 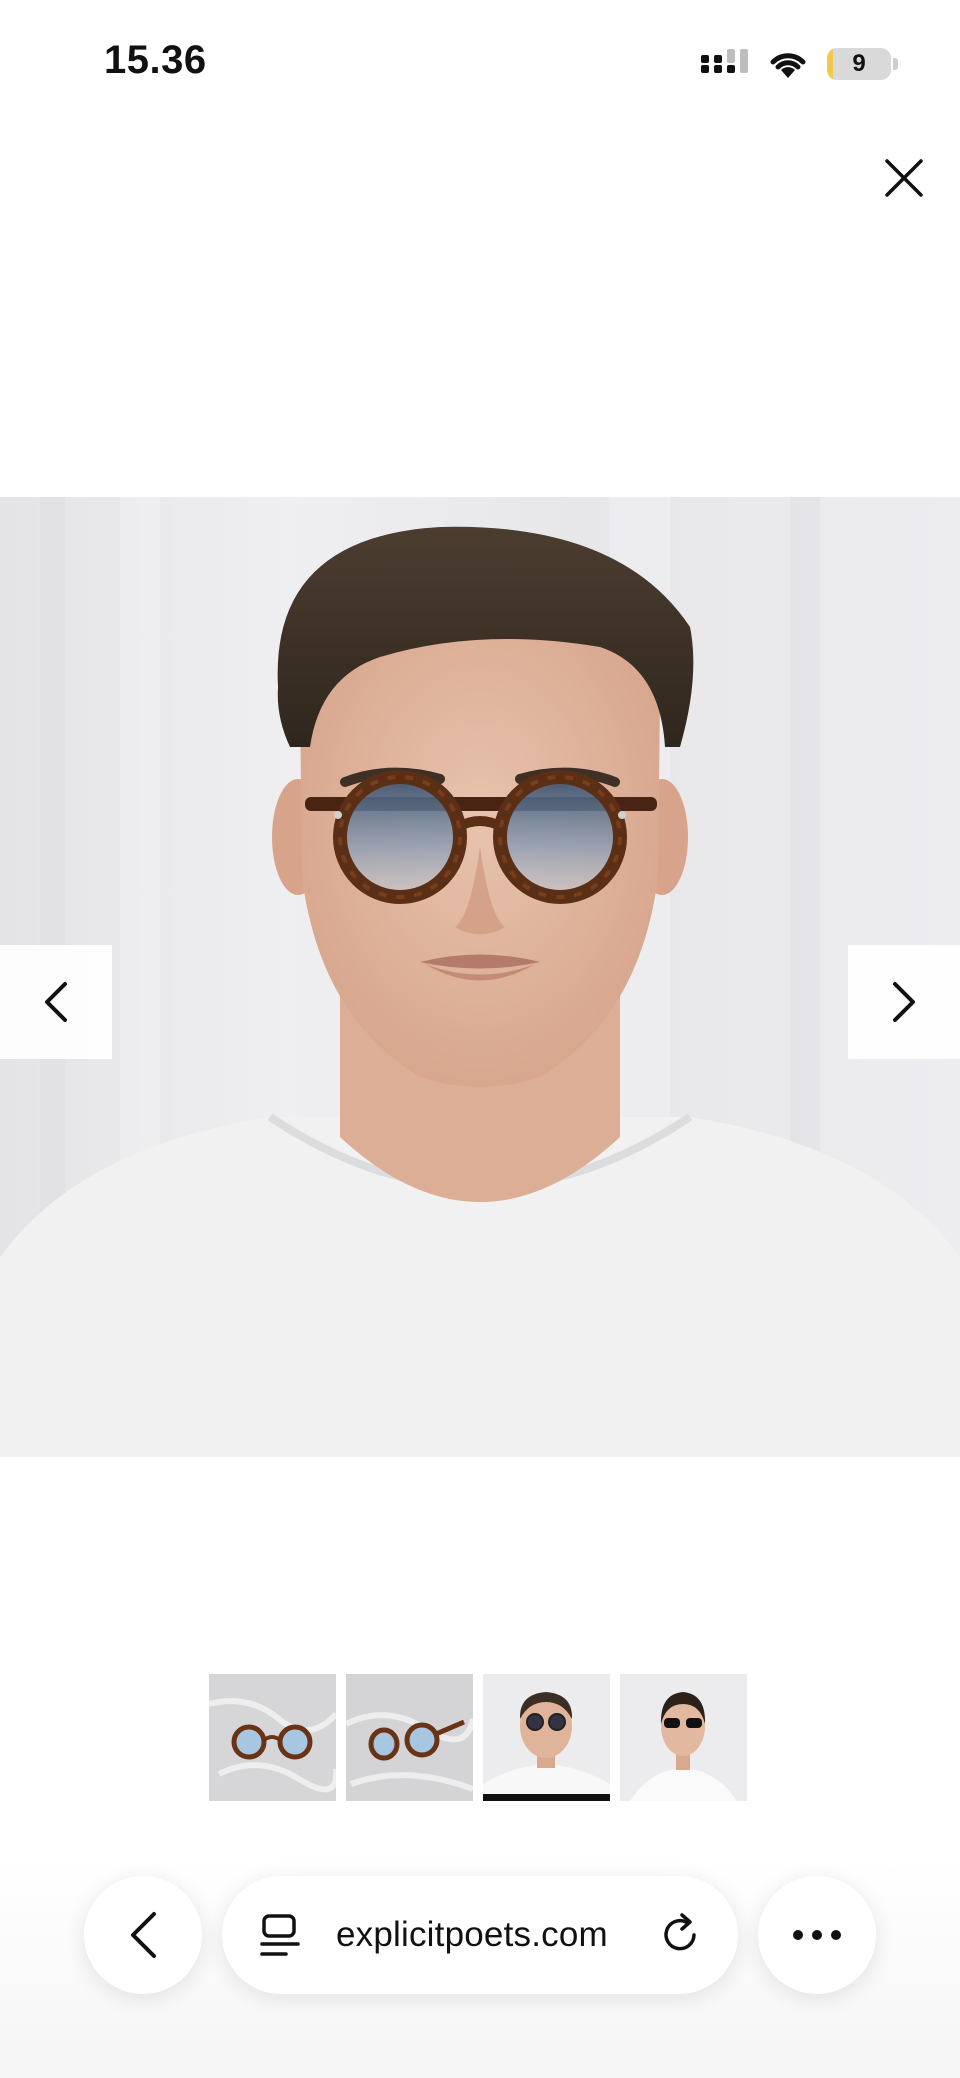 What do you see at coordinates (472, 1934) in the screenshot?
I see `url-text: explicitpoets.com` at bounding box center [472, 1934].